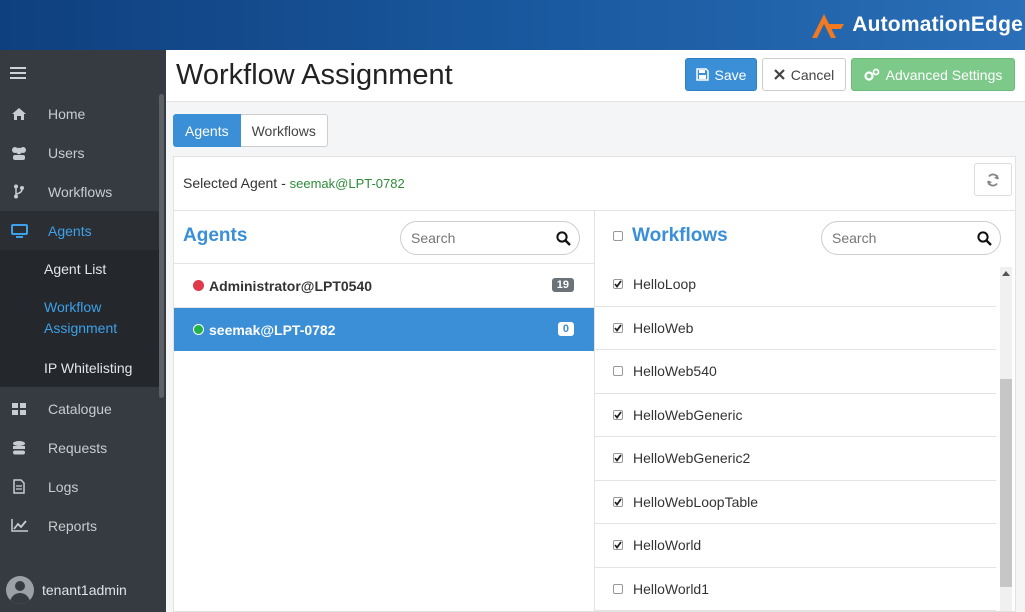 The width and height of the screenshot is (1025, 612). Describe the element at coordinates (24, 525) in the screenshot. I see `chart-icon` at that location.